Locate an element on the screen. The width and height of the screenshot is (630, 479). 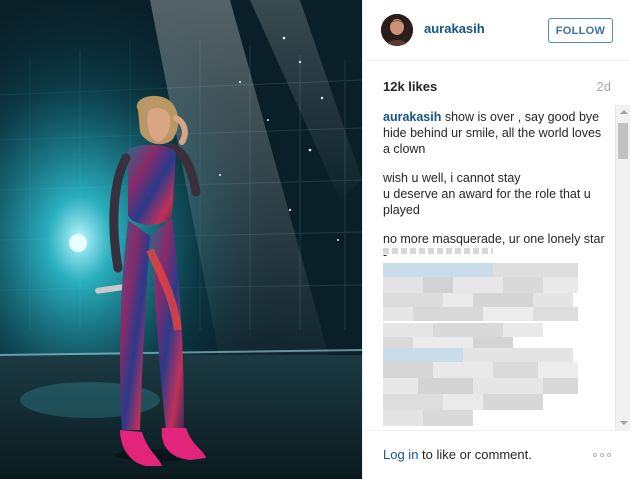
avatar-image is located at coordinates (397, 30).